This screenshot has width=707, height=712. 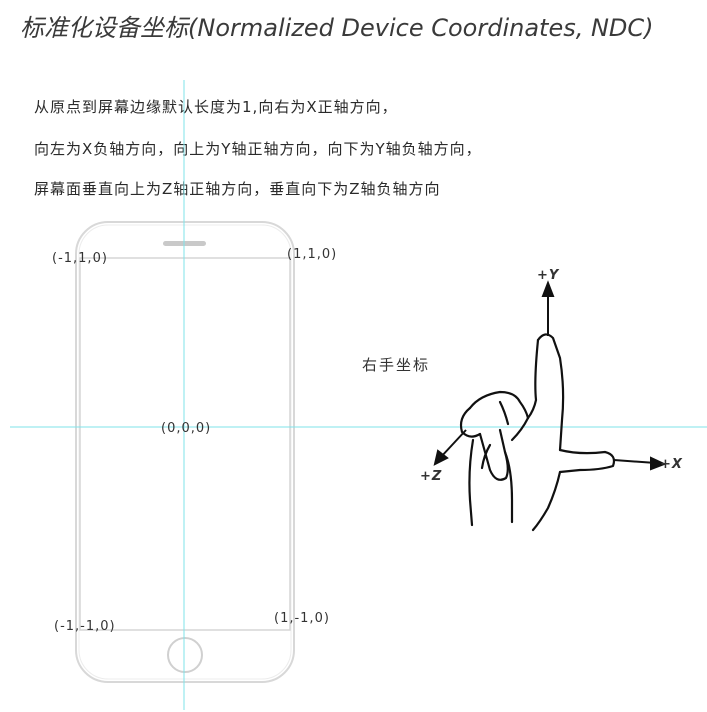 What do you see at coordinates (186, 428) in the screenshot?
I see `coord-center: (0,0,0)` at bounding box center [186, 428].